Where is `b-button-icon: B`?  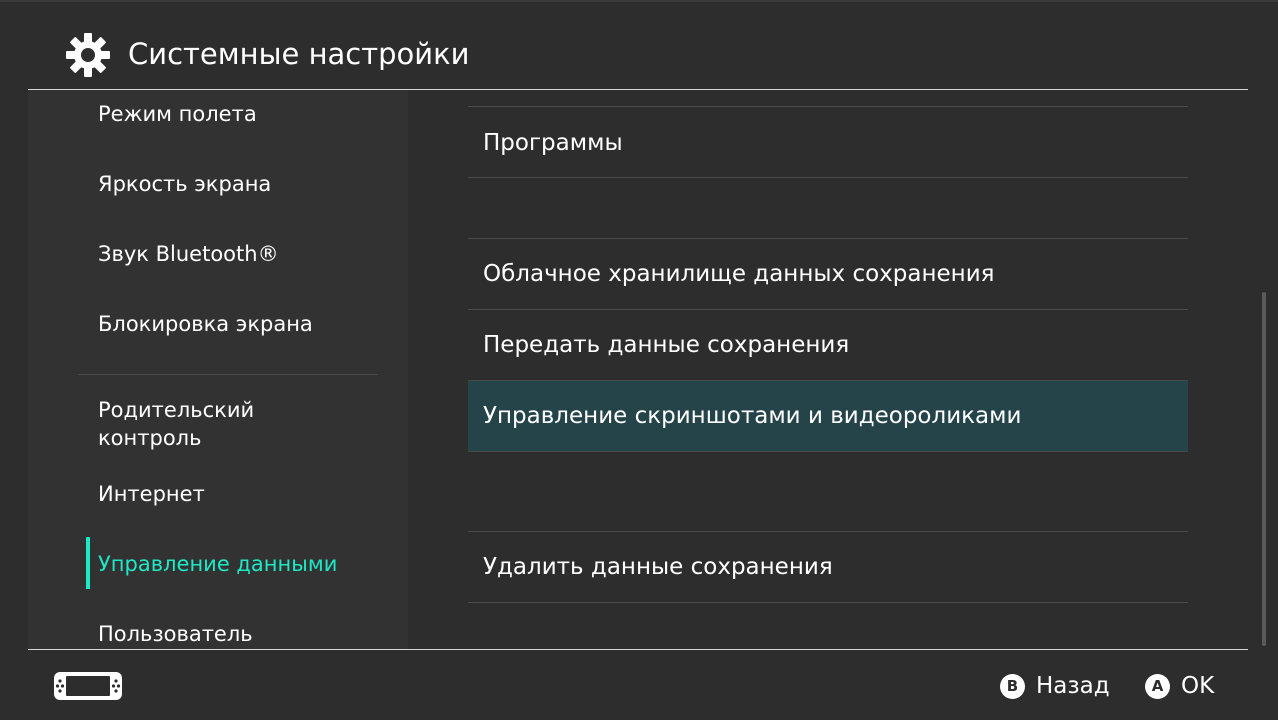 b-button-icon: B is located at coordinates (1012, 686).